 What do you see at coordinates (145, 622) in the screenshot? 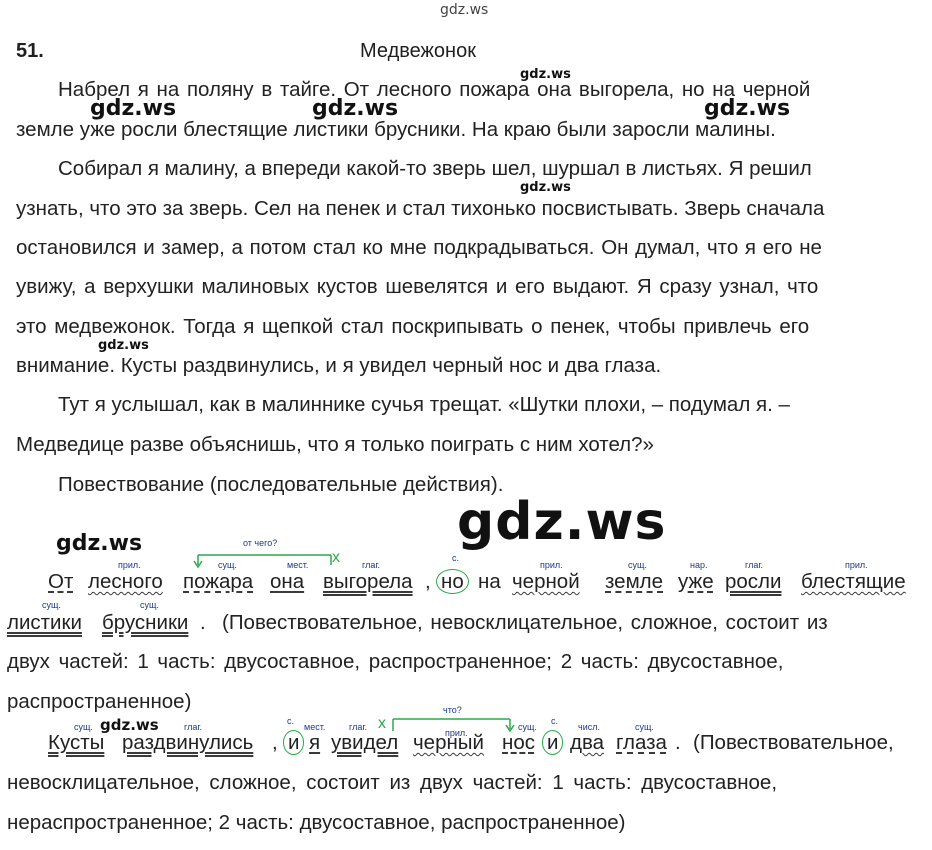
I see `word: брусники` at bounding box center [145, 622].